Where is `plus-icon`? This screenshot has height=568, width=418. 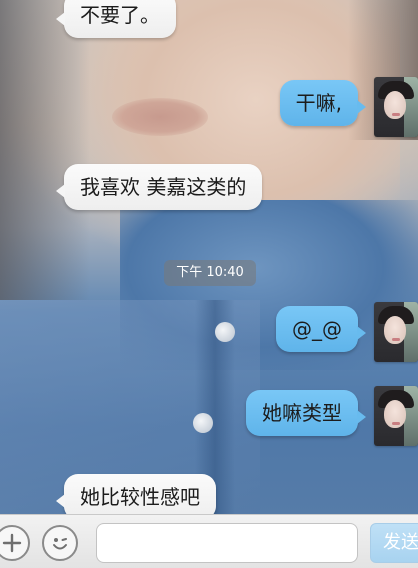 plus-icon is located at coordinates (12, 543).